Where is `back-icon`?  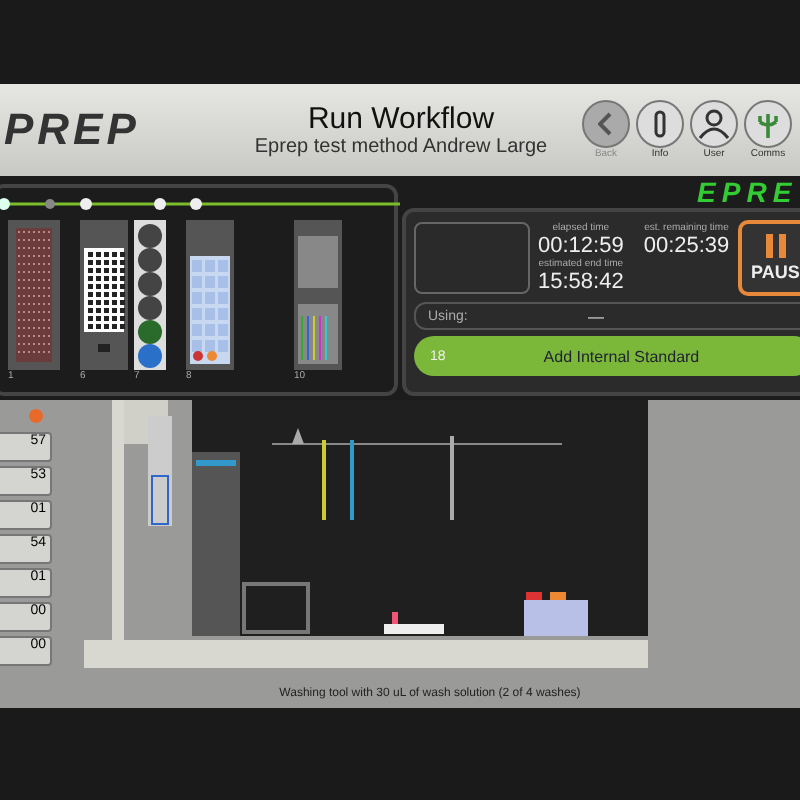 back-icon is located at coordinates (606, 124).